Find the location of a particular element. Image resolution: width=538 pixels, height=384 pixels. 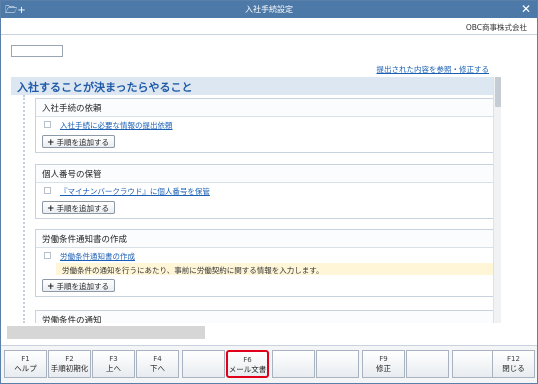

section-title: 個人番号の保管 is located at coordinates (268, 174).